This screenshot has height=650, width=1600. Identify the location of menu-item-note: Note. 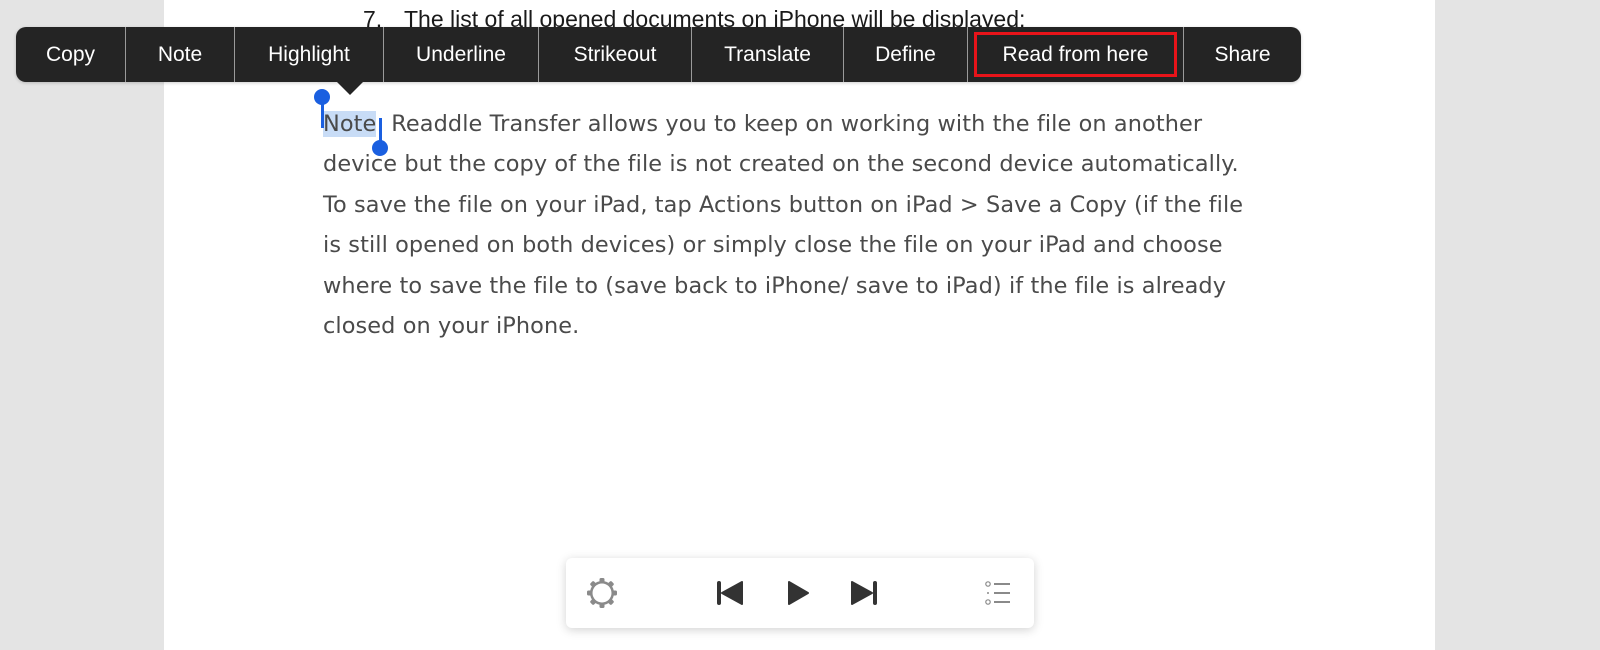
(180, 54).